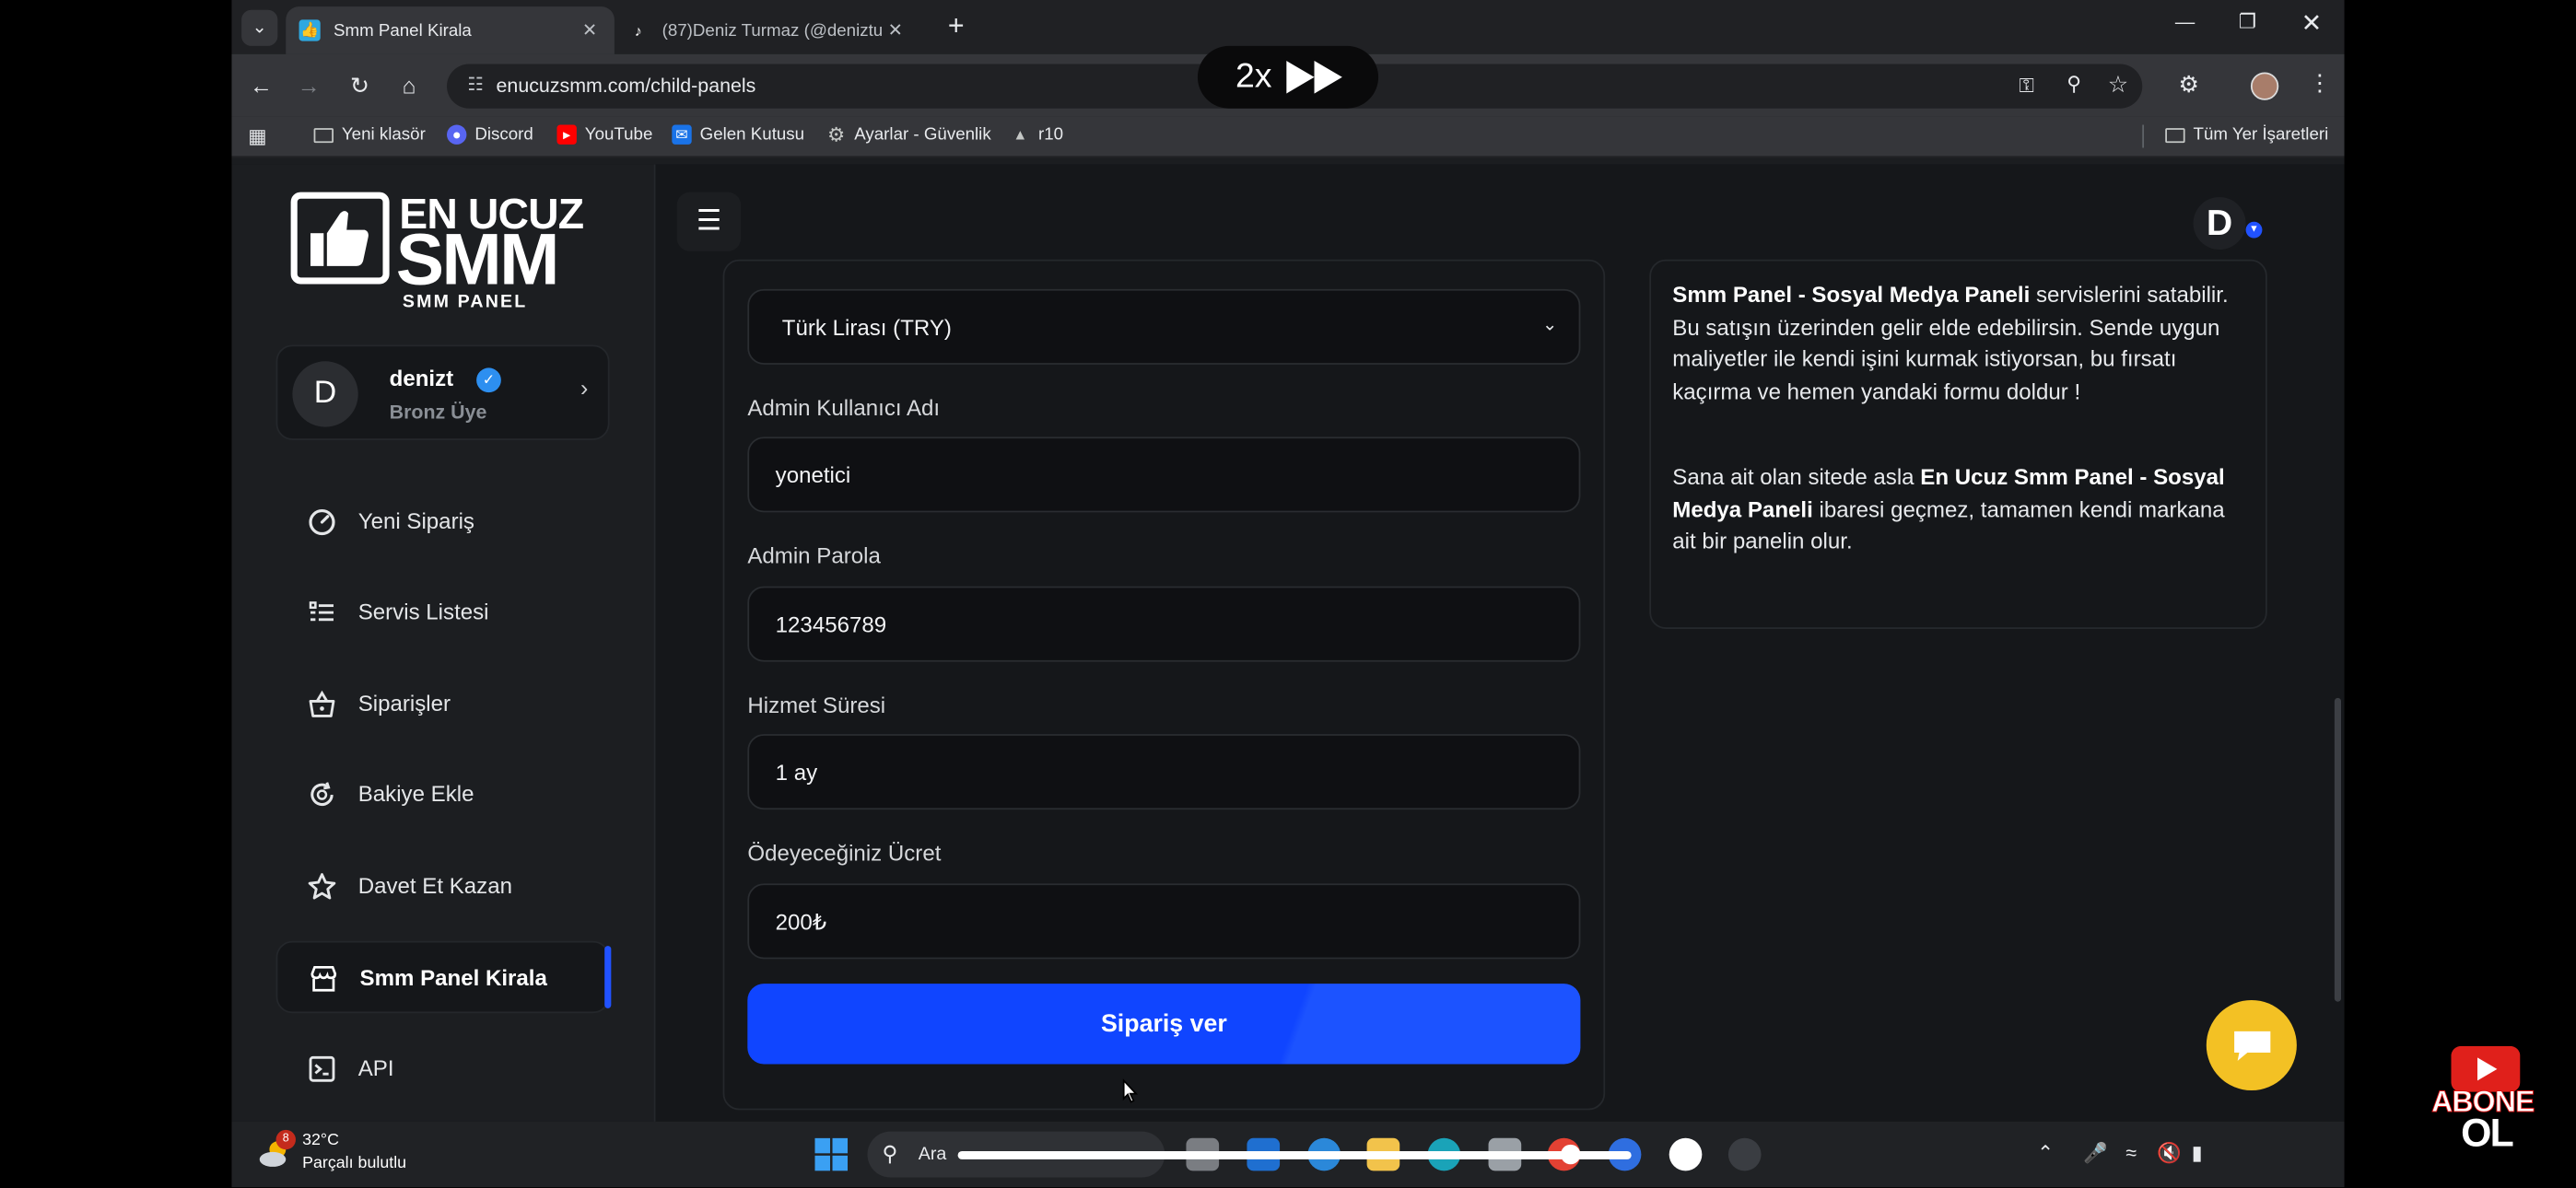 This screenshot has height=1188, width=2576. Describe the element at coordinates (322, 522) in the screenshot. I see `gauge-icon` at that location.